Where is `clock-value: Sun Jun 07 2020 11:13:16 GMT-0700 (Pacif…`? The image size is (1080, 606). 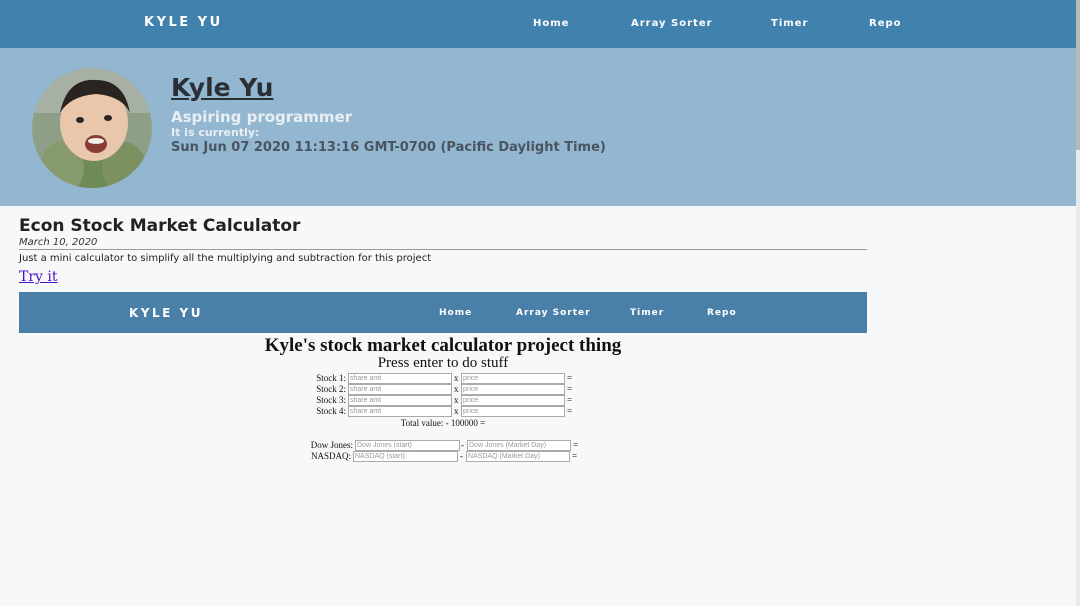 clock-value: Sun Jun 07 2020 11:13:16 GMT-0700 (Pacif… is located at coordinates (388, 147).